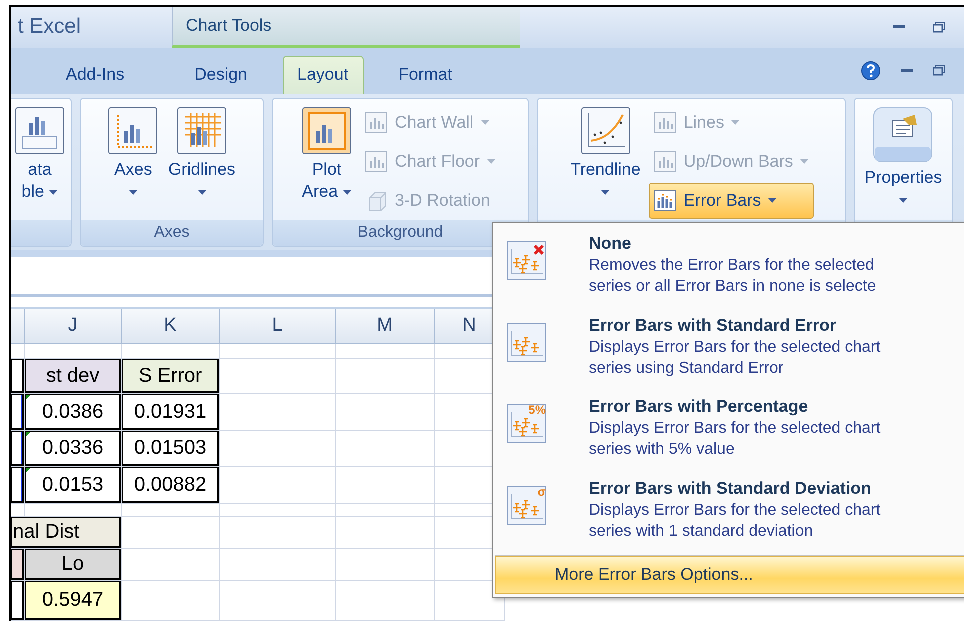 The height and width of the screenshot is (621, 964). Describe the element at coordinates (323, 75) in the screenshot. I see `ribbon-tab: Layout` at that location.